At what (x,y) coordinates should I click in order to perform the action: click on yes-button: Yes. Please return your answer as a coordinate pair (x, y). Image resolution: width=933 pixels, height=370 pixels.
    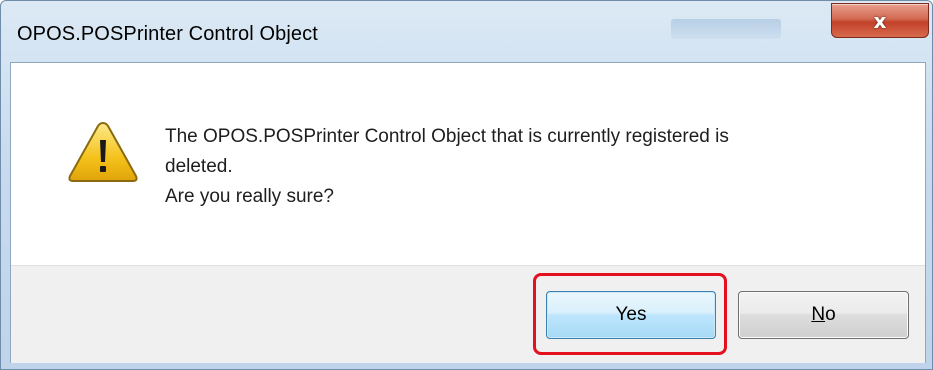
    Looking at the image, I should click on (631, 315).